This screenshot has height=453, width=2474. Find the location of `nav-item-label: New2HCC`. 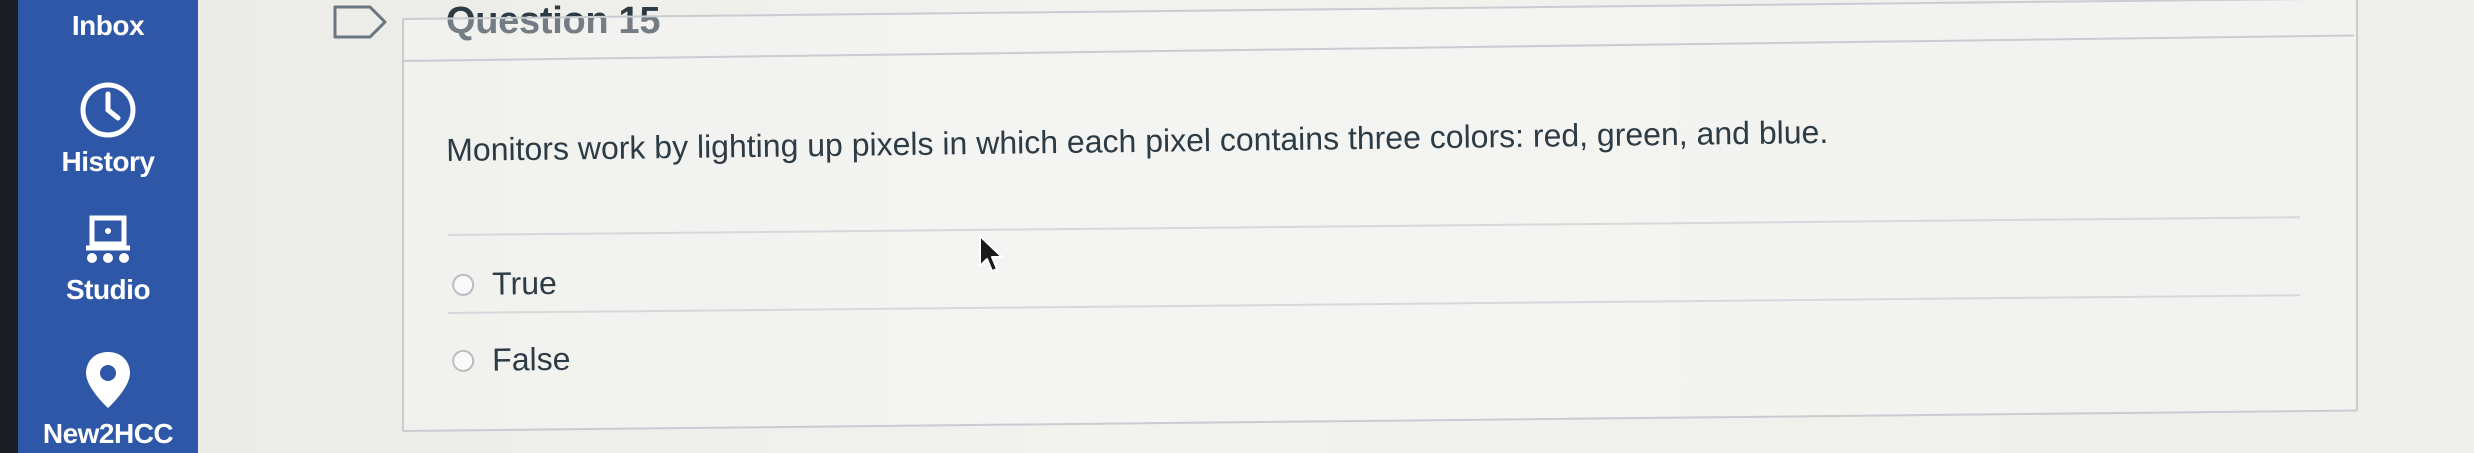

nav-item-label: New2HCC is located at coordinates (108, 433).